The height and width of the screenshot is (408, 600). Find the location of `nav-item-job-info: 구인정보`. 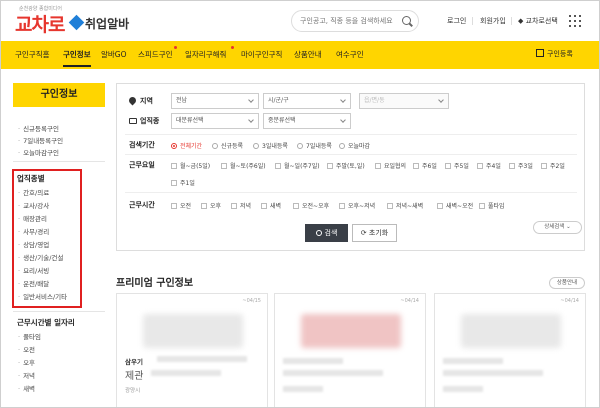

nav-item-job-info: 구인정보 is located at coordinates (77, 58).